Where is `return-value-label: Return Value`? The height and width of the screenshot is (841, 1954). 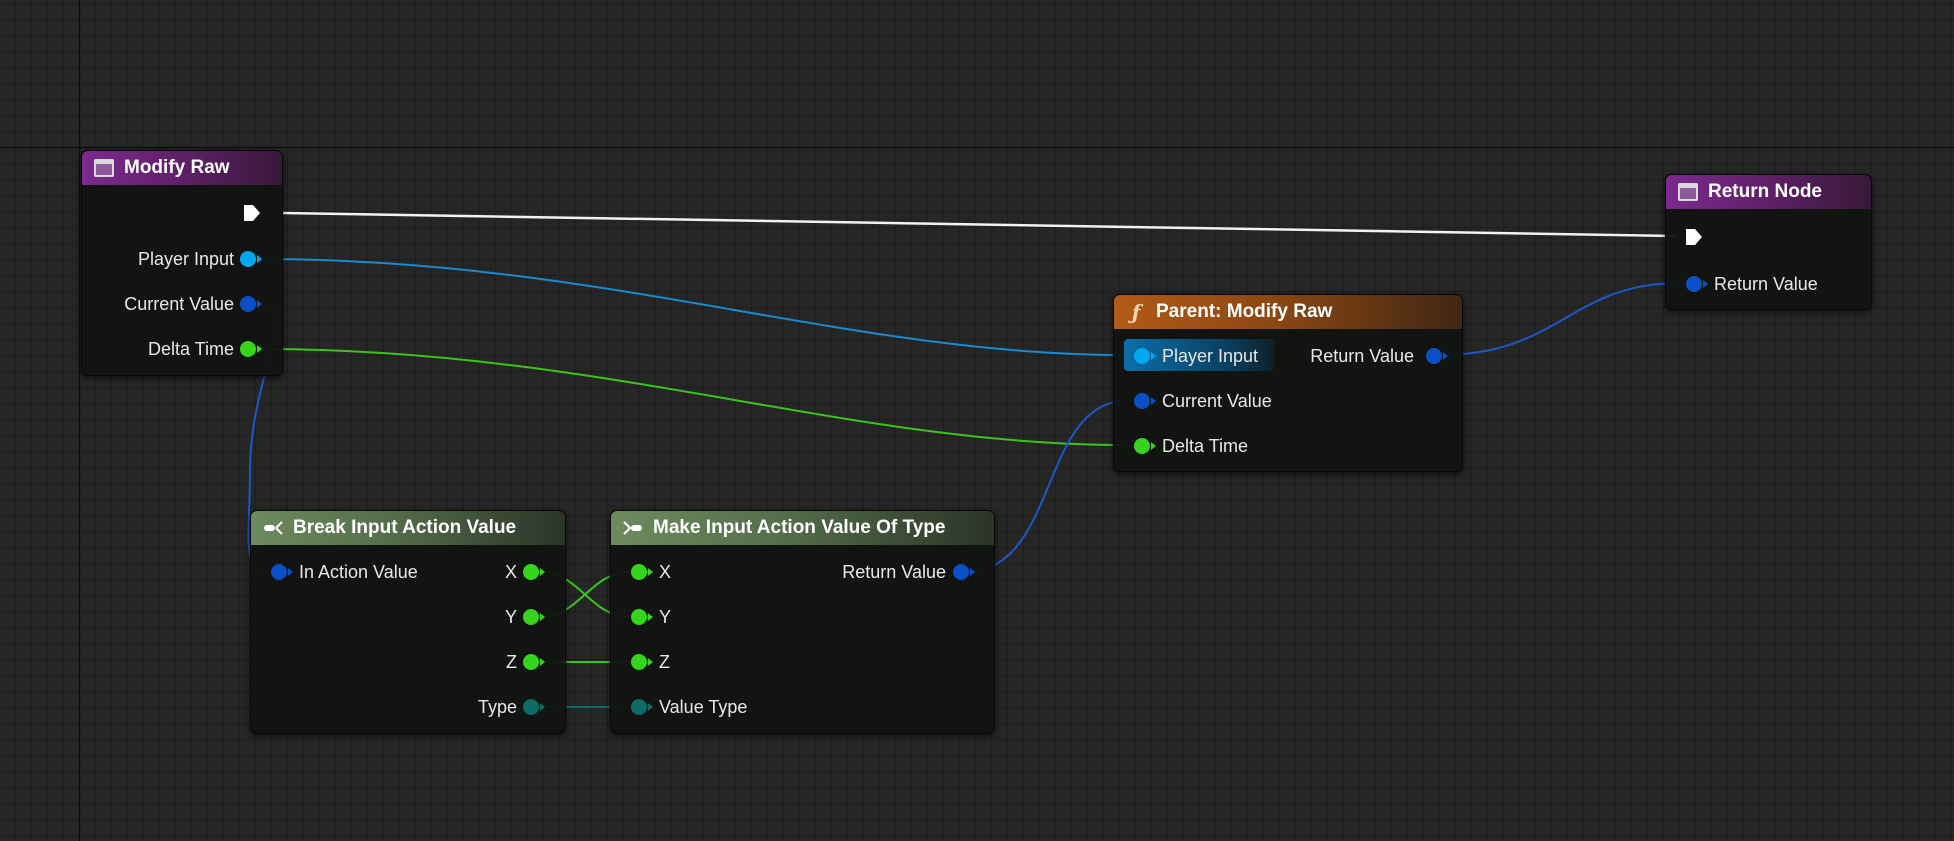
return-value-label: Return Value is located at coordinates (1766, 284).